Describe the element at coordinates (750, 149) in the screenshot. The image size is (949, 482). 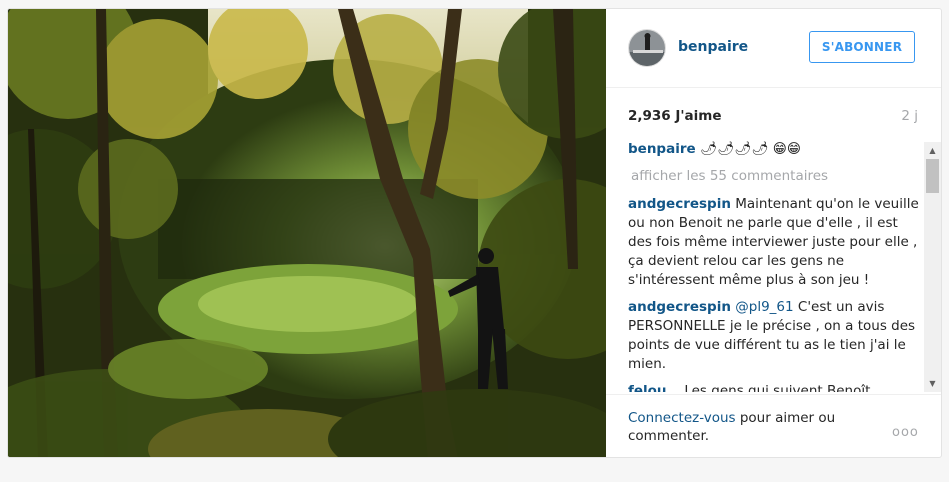
I see `caption-text: 🌶🌶🌶🌶 😁😁` at that location.